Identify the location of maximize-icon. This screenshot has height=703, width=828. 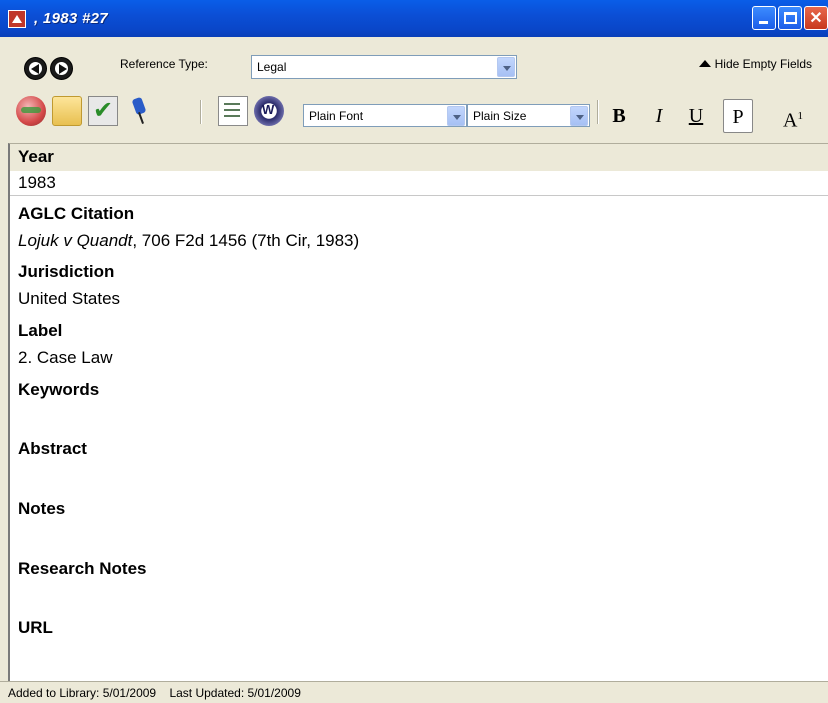
(790, 18).